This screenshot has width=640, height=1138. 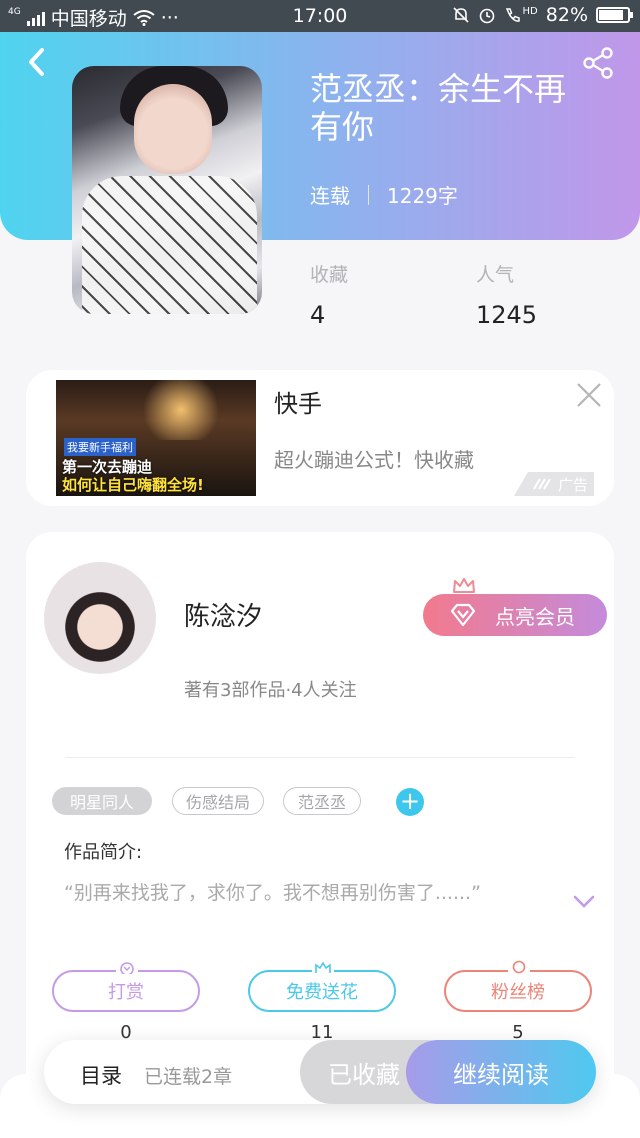 What do you see at coordinates (495, 275) in the screenshot?
I see `stat-label: 人气` at bounding box center [495, 275].